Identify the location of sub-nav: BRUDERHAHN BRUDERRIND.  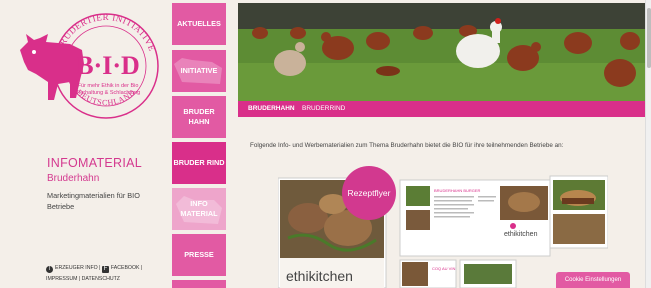
(441, 109).